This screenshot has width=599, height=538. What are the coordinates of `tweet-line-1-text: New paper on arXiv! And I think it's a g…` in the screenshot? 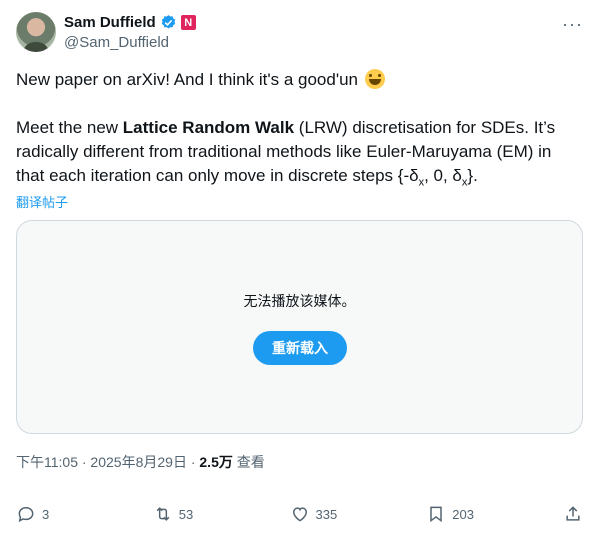 It's located at (187, 79).